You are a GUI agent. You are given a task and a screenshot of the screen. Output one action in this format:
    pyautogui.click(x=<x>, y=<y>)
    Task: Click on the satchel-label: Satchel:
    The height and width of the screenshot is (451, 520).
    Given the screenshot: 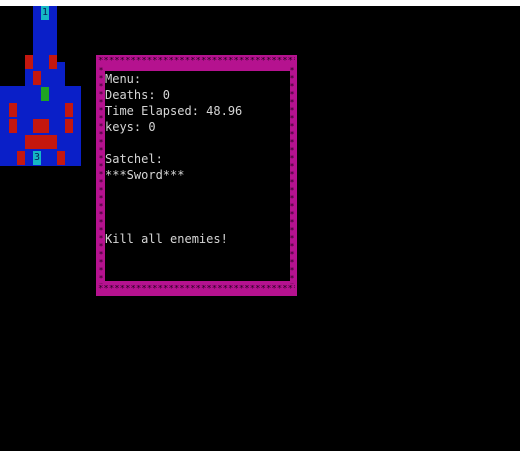 What is the action you would take?
    pyautogui.click(x=134, y=159)
    